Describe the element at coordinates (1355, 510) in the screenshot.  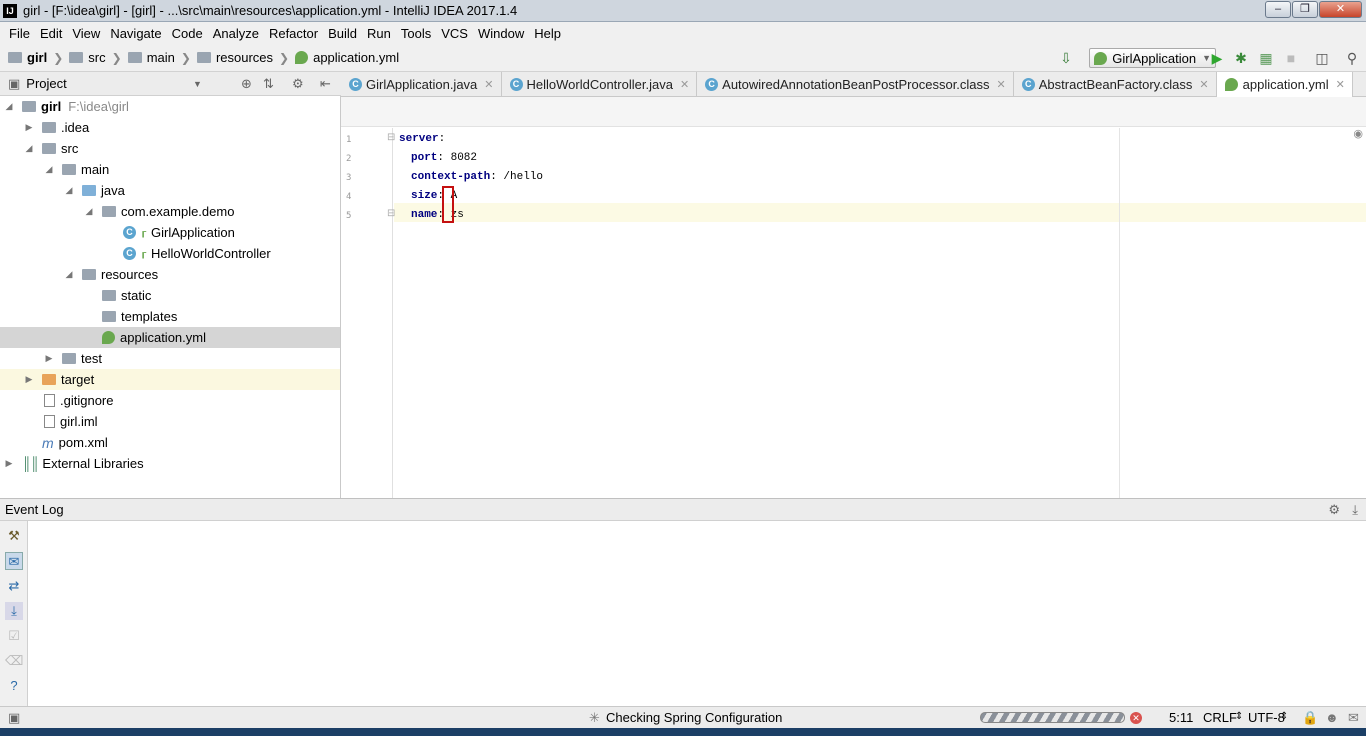
I see `hide-panel-icon: ⤓` at that location.